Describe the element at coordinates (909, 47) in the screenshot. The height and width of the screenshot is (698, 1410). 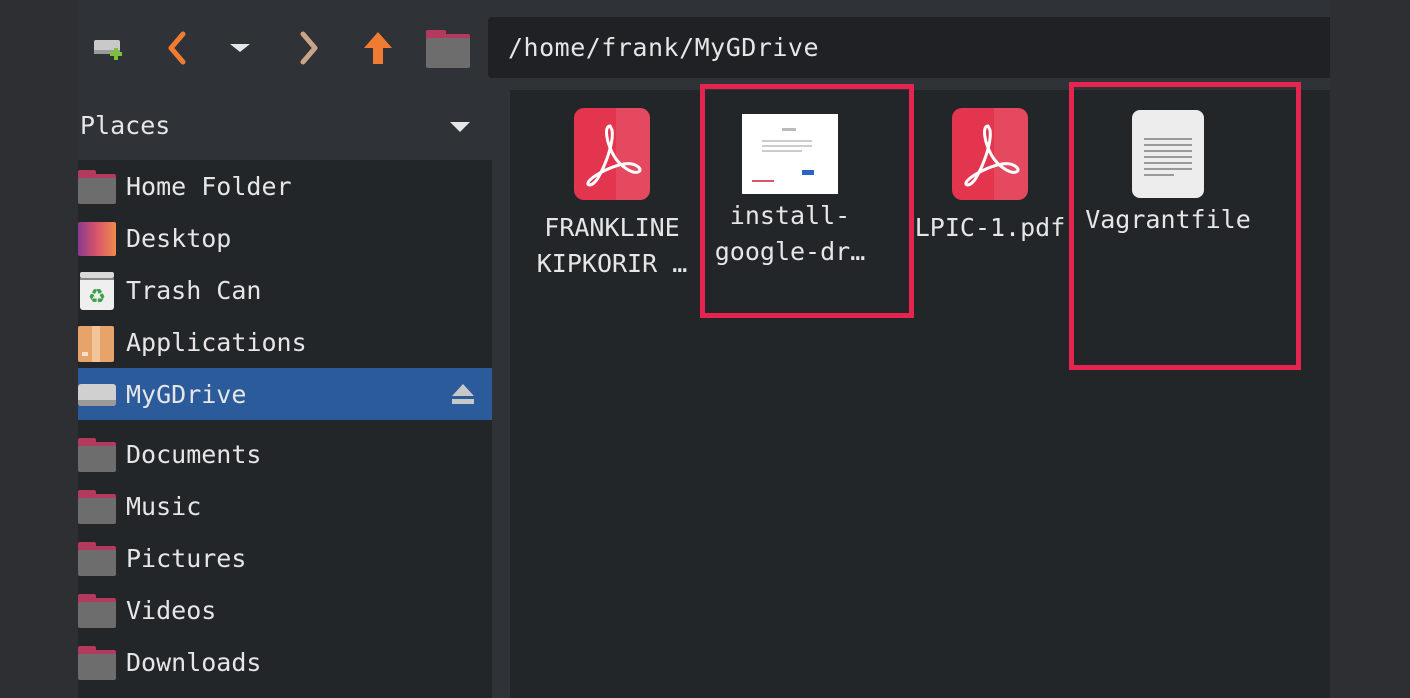
I see `path-bar: /home/frank/MyGDrive` at that location.